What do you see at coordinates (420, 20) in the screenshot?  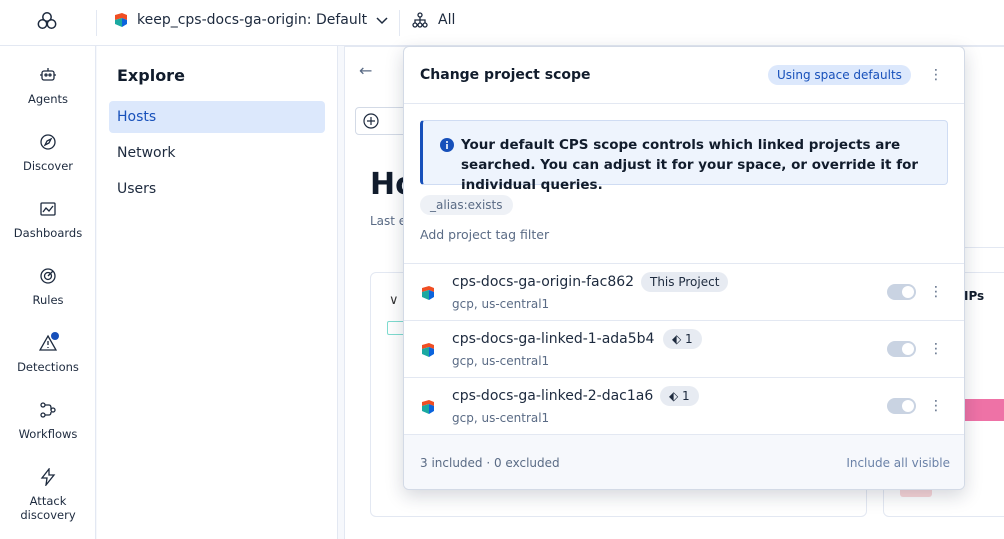 I see `hierarchy-icon` at bounding box center [420, 20].